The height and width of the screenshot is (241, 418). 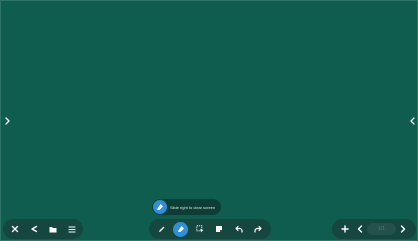 I want to click on pen-icon, so click(x=162, y=229).